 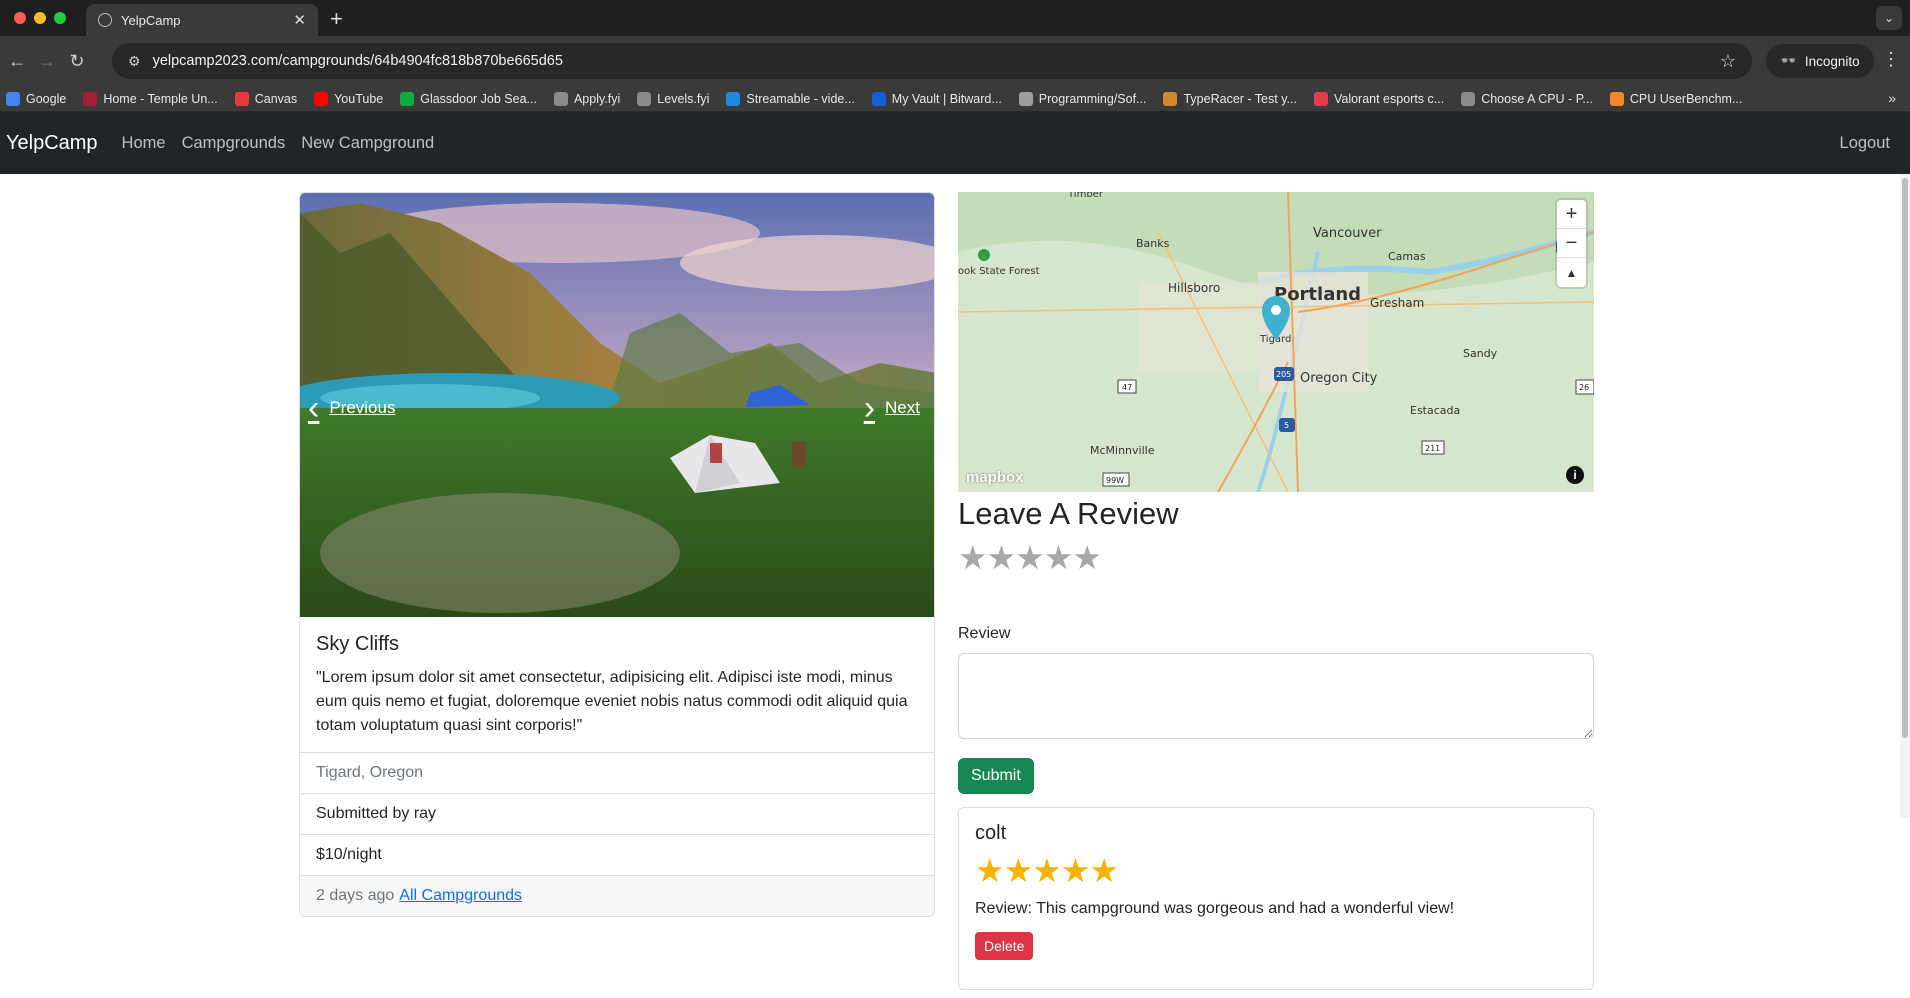 What do you see at coordinates (1891, 59) in the screenshot?
I see `browser-menu-icon: ⋮` at bounding box center [1891, 59].